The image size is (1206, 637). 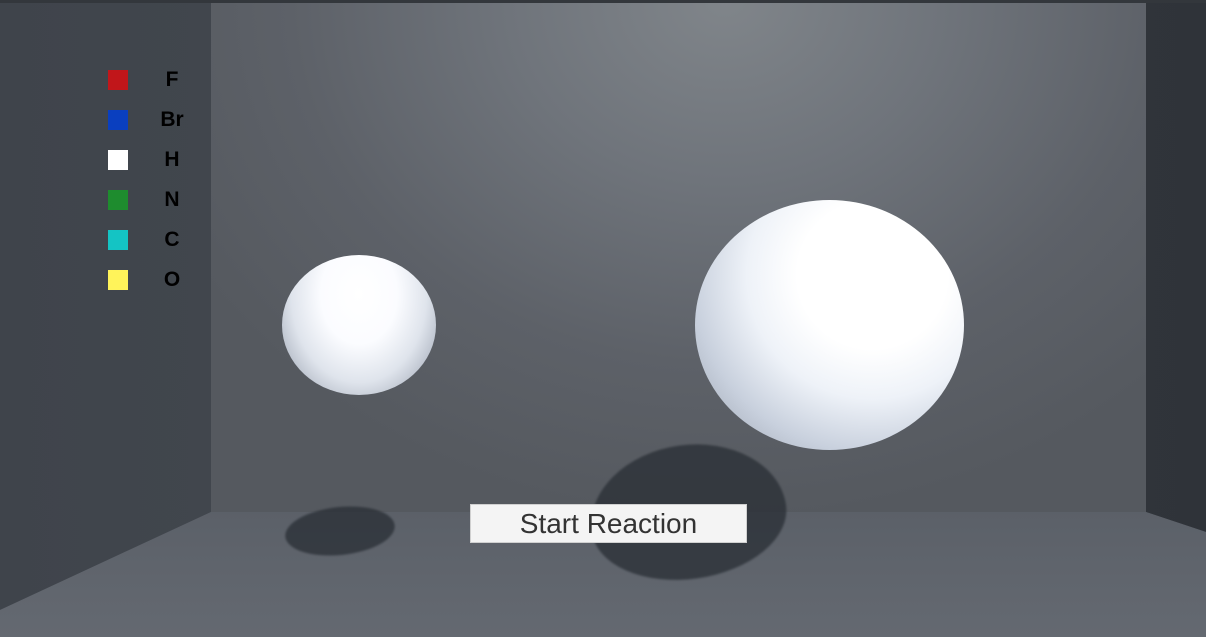 What do you see at coordinates (829, 325) in the screenshot?
I see `atom-sphere-large` at bounding box center [829, 325].